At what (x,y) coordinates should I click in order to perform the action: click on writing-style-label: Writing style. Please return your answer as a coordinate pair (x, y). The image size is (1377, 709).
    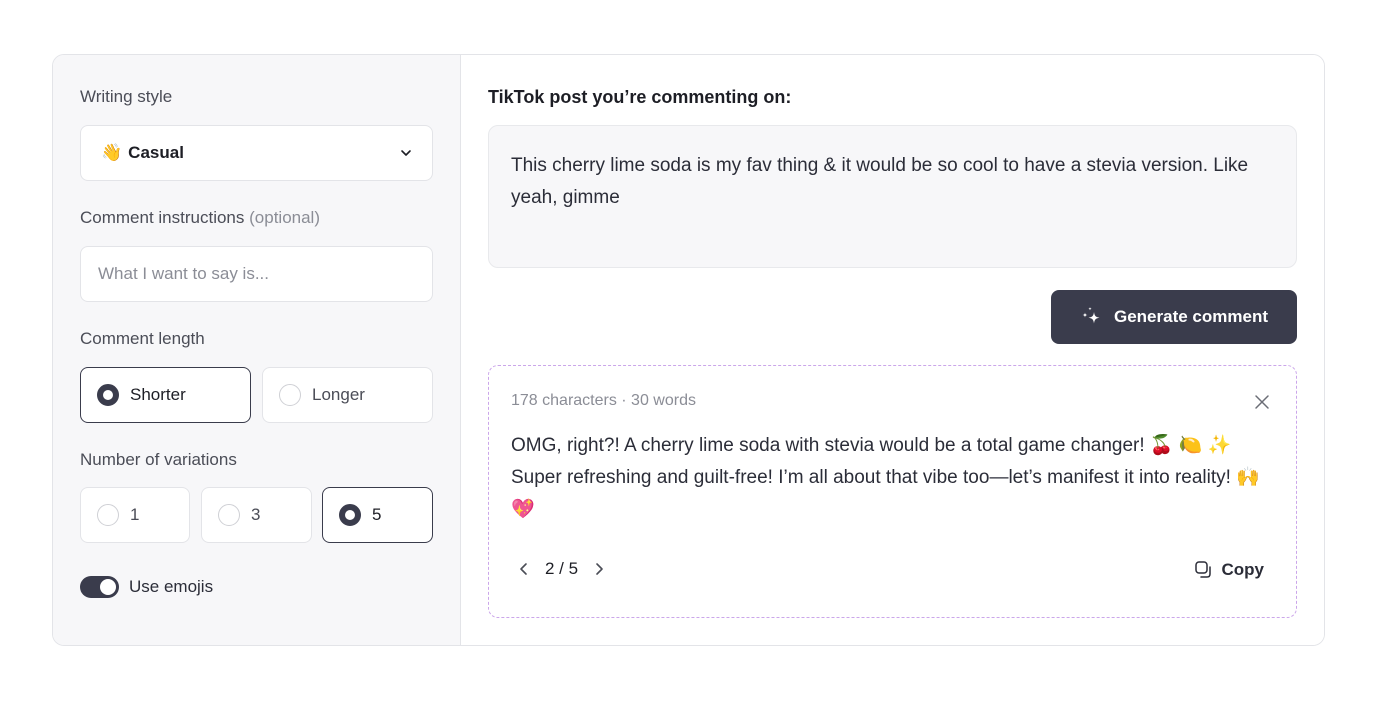
    Looking at the image, I should click on (126, 96).